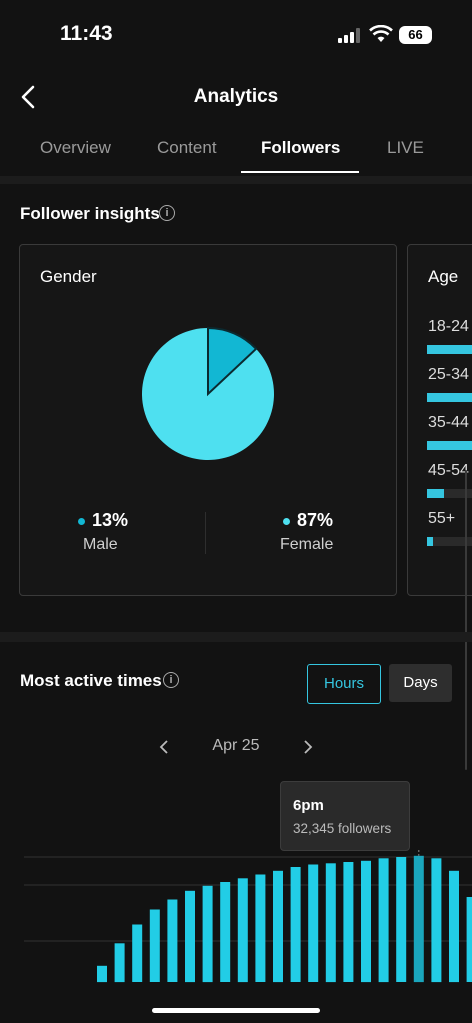  Describe the element at coordinates (205, 533) in the screenshot. I see `gender-separator` at that location.